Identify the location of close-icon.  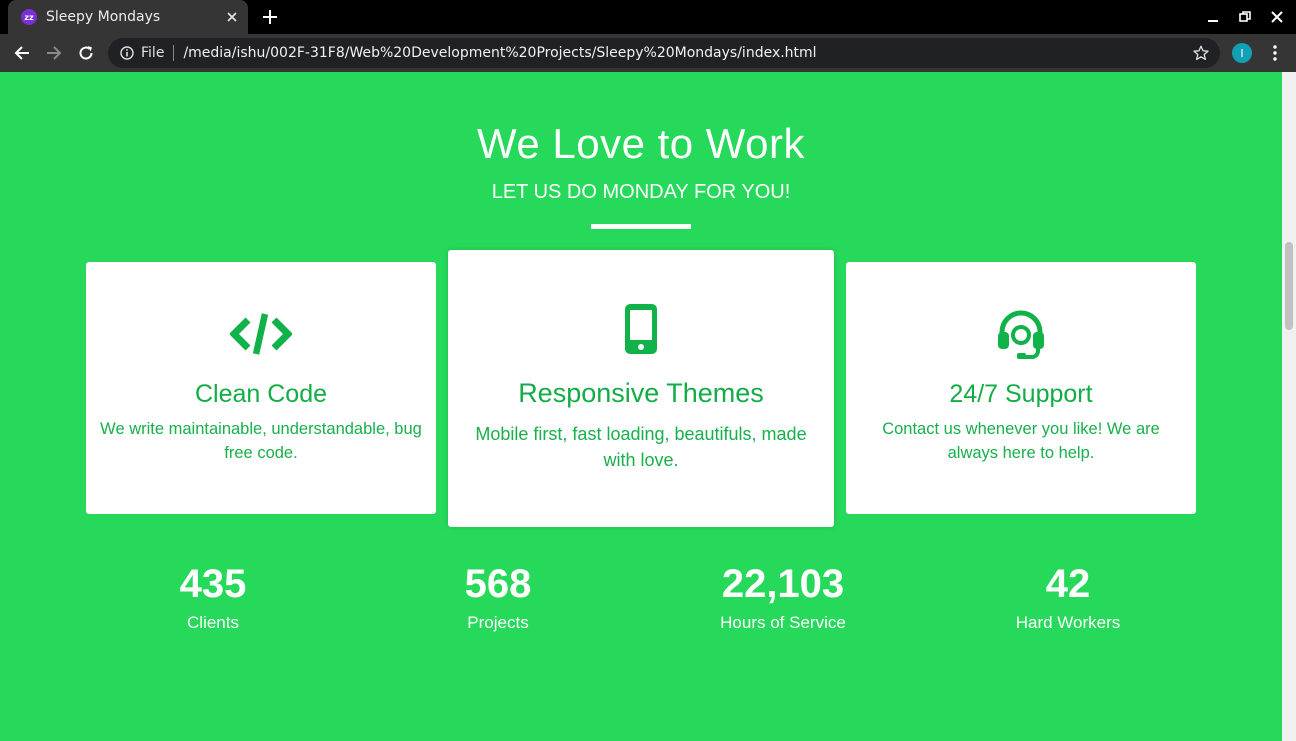
(232, 17).